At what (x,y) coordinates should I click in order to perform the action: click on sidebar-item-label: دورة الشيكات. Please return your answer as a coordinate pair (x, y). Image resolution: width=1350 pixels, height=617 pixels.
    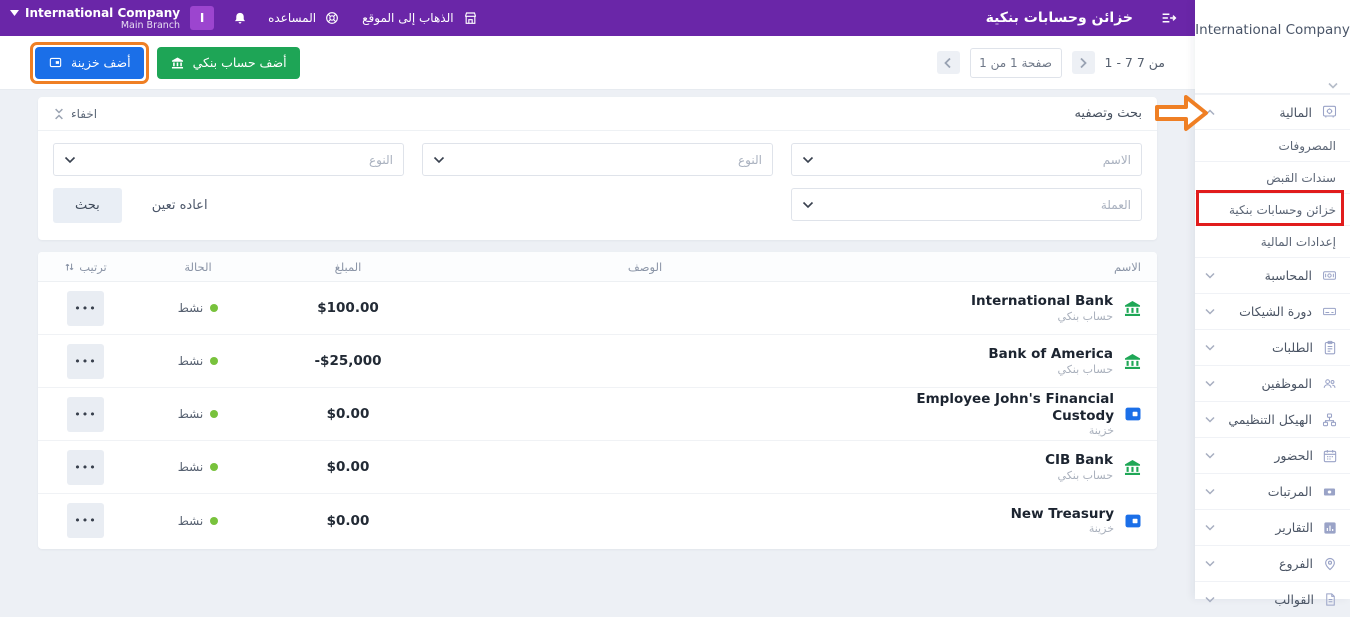
    Looking at the image, I should click on (1275, 311).